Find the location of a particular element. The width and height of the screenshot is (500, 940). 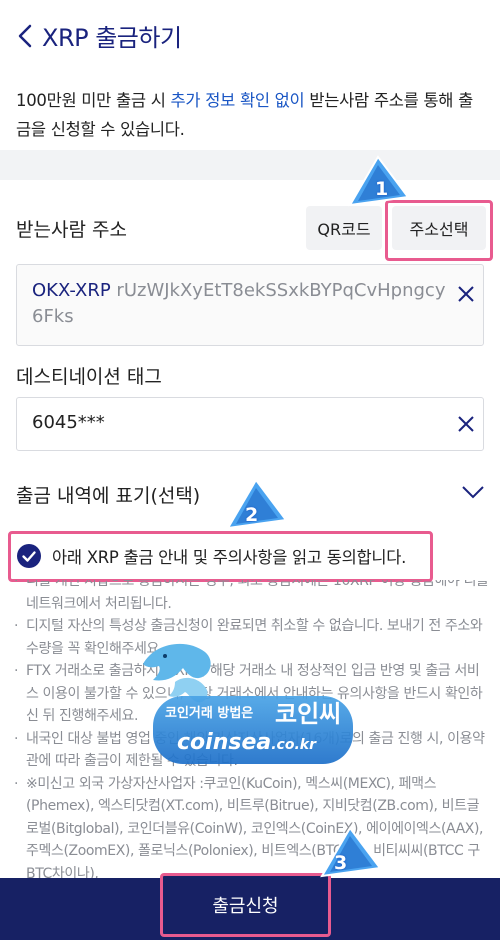

destination-tag-value: 6045*** is located at coordinates (68, 422).